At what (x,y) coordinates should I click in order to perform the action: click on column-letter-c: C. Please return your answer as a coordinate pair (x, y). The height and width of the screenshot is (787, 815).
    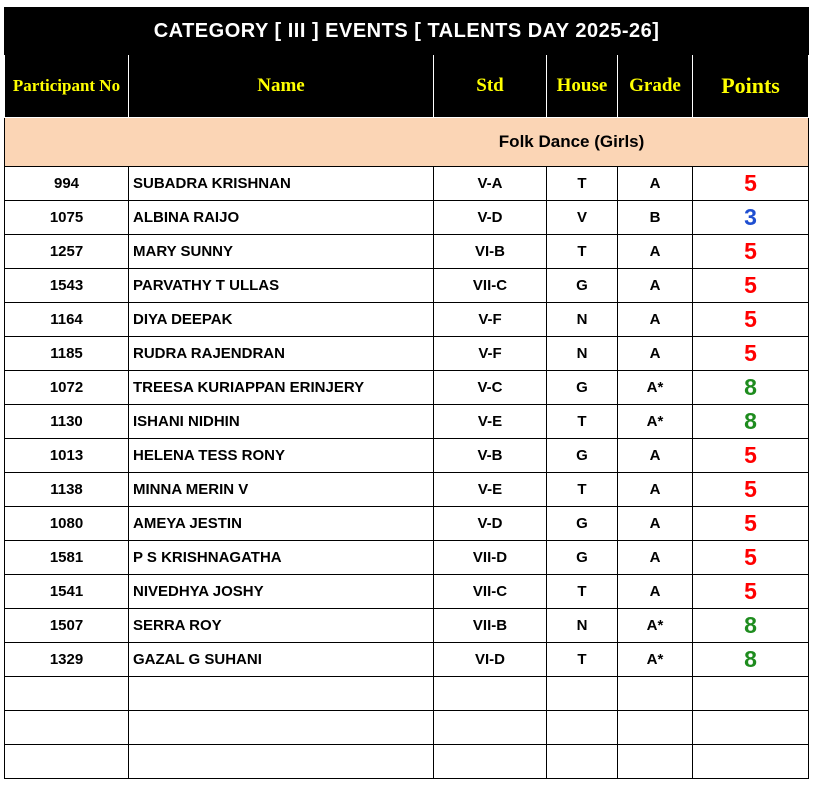
    Looking at the image, I should click on (490, 1).